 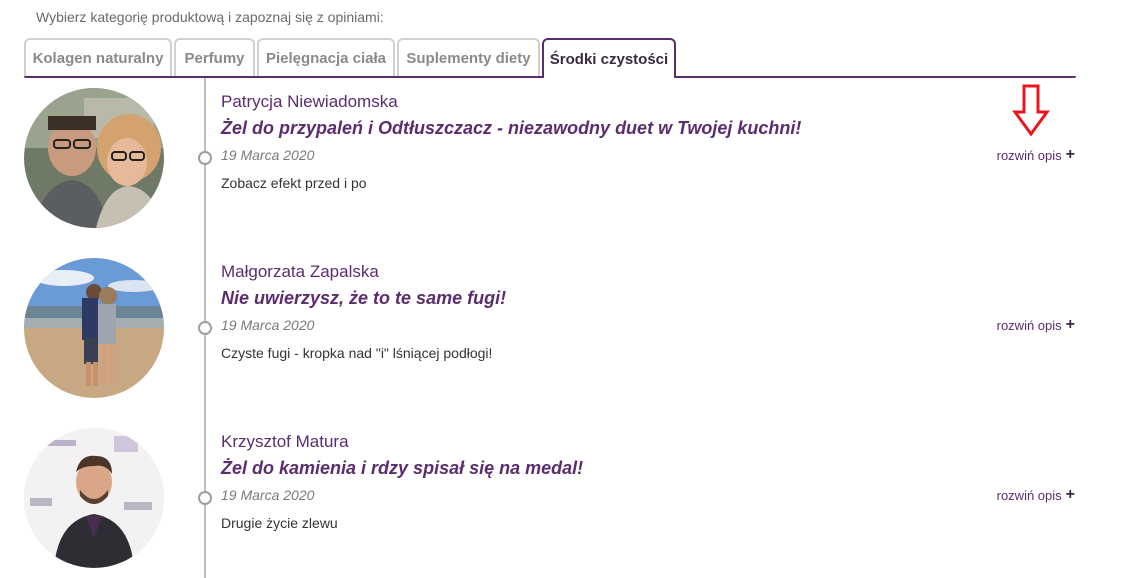 I want to click on avatar-photo-man-event, so click(x=94, y=498).